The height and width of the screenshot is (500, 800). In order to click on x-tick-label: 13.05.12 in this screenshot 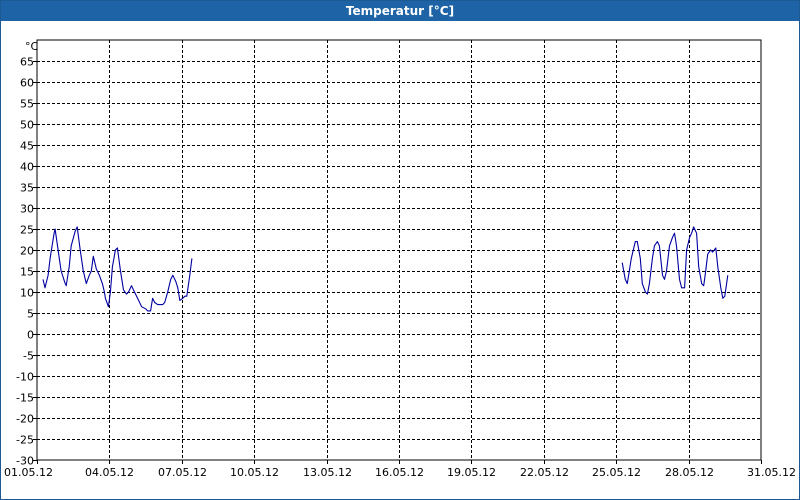, I will do `click(327, 472)`.